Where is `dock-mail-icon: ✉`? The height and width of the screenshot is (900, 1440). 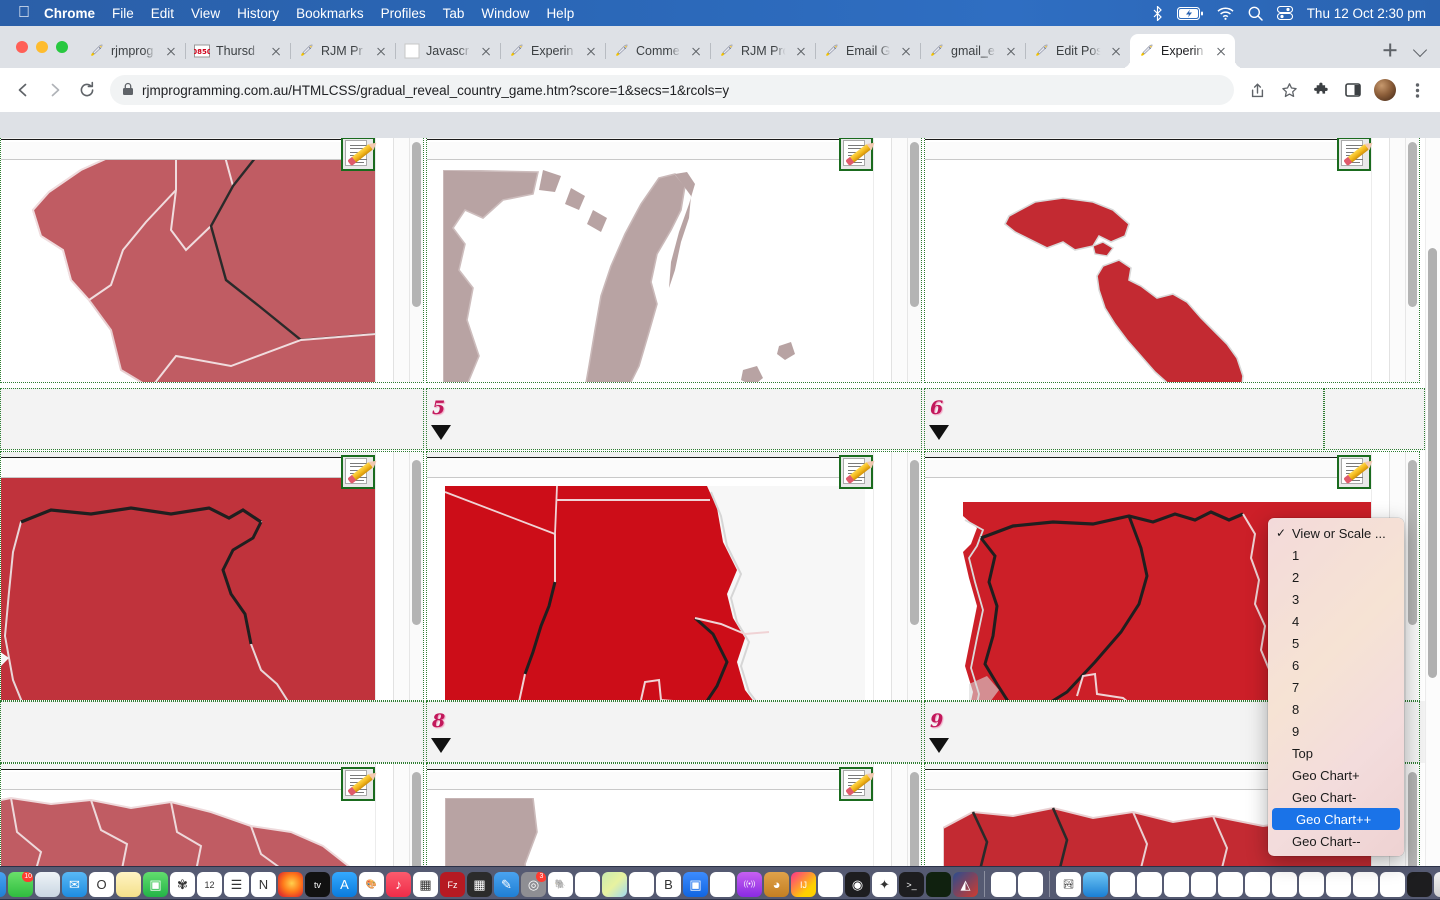 dock-mail-icon: ✉ is located at coordinates (74, 884).